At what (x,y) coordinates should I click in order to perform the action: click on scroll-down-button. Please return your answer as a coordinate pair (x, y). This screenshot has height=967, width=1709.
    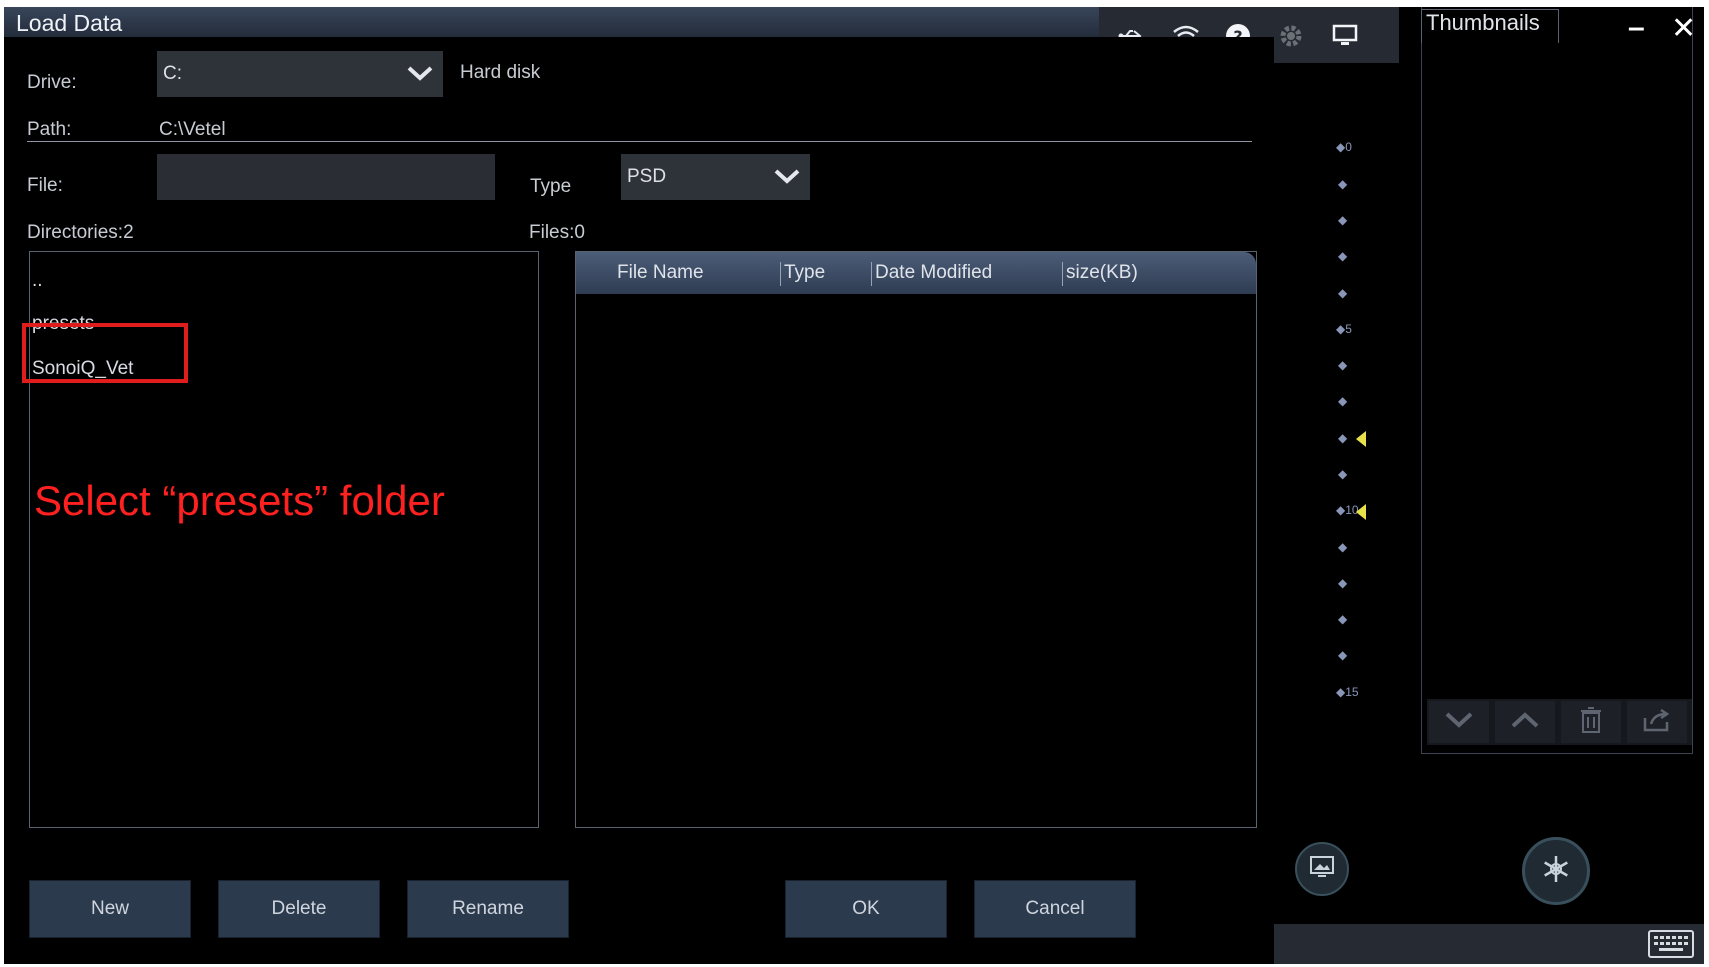
    Looking at the image, I should click on (1459, 722).